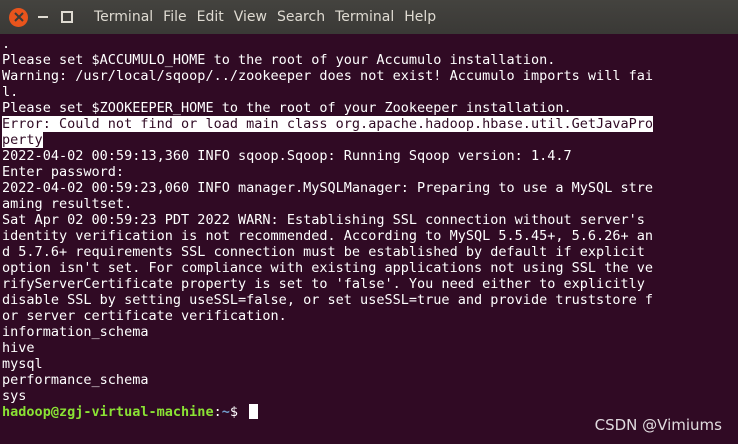 Image resolution: width=738 pixels, height=444 pixels. What do you see at coordinates (63, 172) in the screenshot?
I see `output-line: Enter password:` at bounding box center [63, 172].